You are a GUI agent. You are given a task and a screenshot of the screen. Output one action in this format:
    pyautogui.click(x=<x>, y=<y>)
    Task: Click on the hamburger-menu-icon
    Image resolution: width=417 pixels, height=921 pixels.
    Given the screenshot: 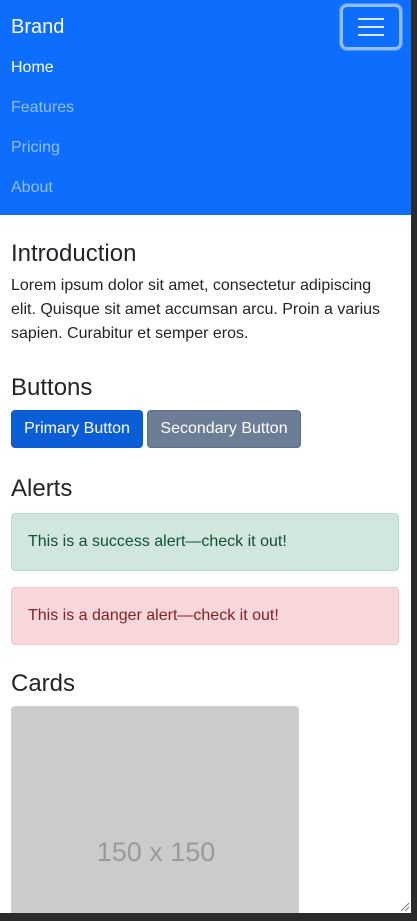 What is the action you would take?
    pyautogui.click(x=371, y=27)
    